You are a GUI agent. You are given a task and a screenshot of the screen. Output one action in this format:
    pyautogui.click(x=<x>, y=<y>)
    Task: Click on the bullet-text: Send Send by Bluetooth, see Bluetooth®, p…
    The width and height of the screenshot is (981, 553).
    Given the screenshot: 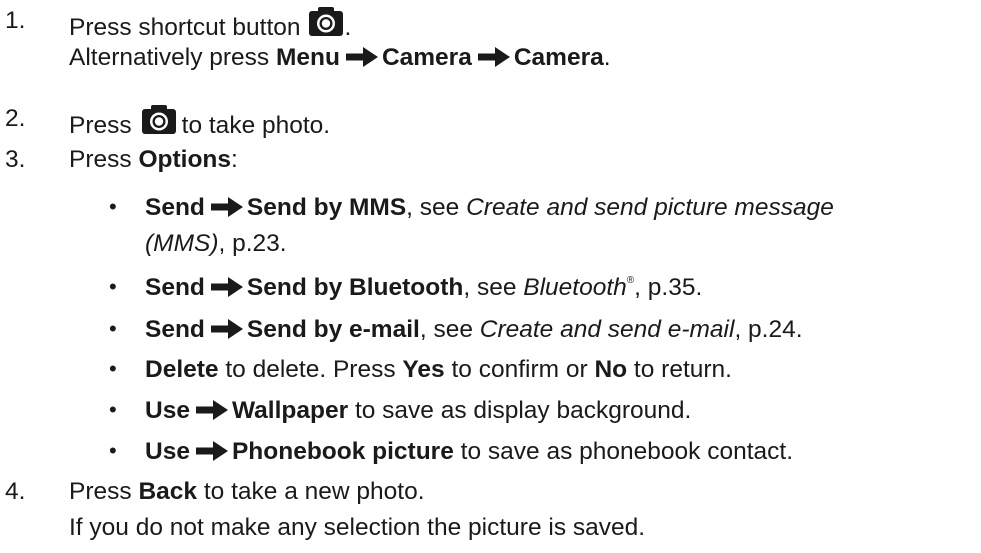 What is the action you would take?
    pyautogui.click(x=423, y=288)
    